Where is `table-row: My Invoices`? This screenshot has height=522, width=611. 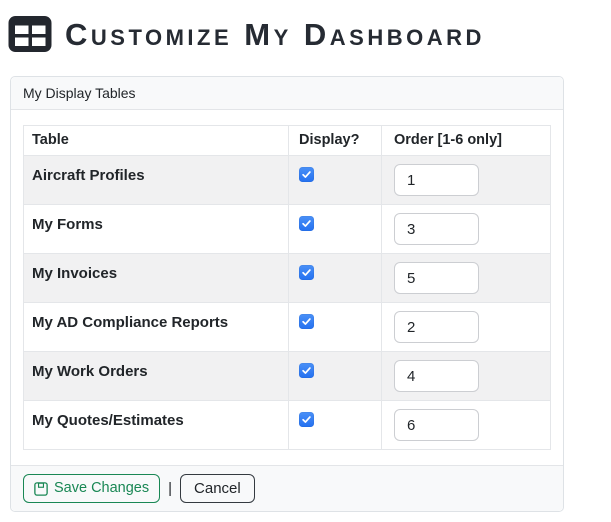
table-row: My Invoices is located at coordinates (287, 278).